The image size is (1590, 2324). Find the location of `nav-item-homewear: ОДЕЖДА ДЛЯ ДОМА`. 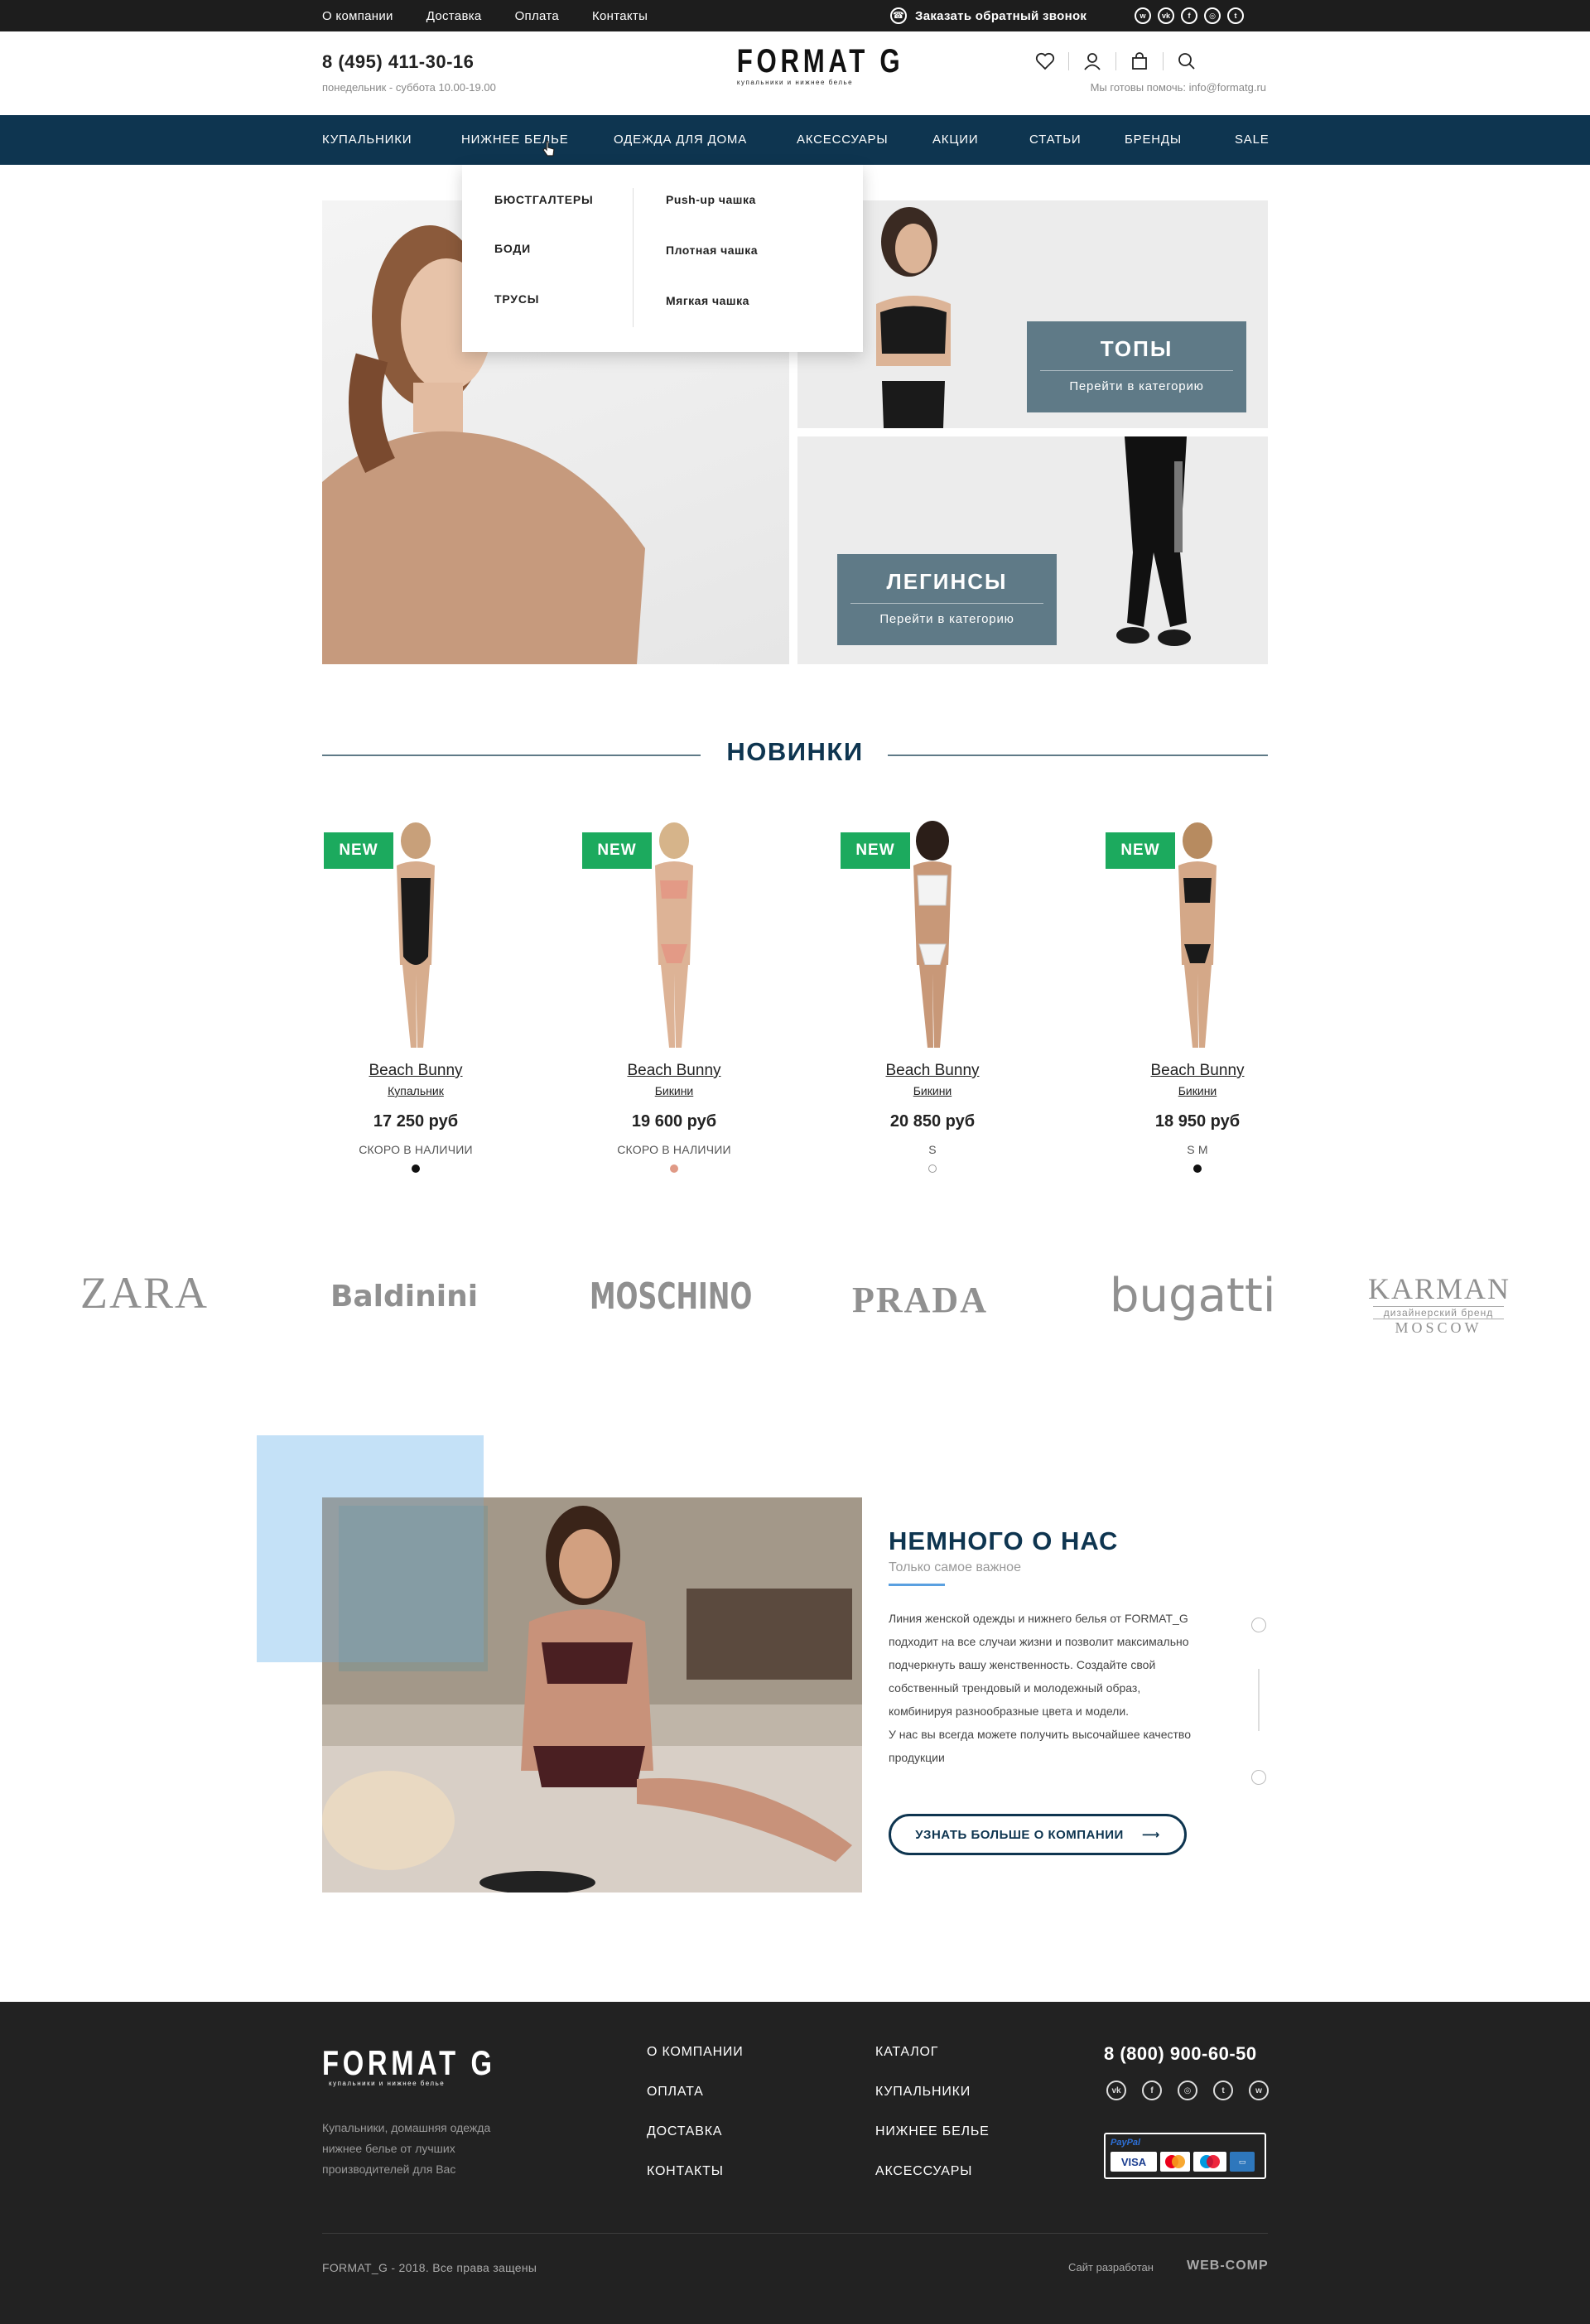

nav-item-homewear: ОДЕЖДА ДЛЯ ДОМА is located at coordinates (680, 140).